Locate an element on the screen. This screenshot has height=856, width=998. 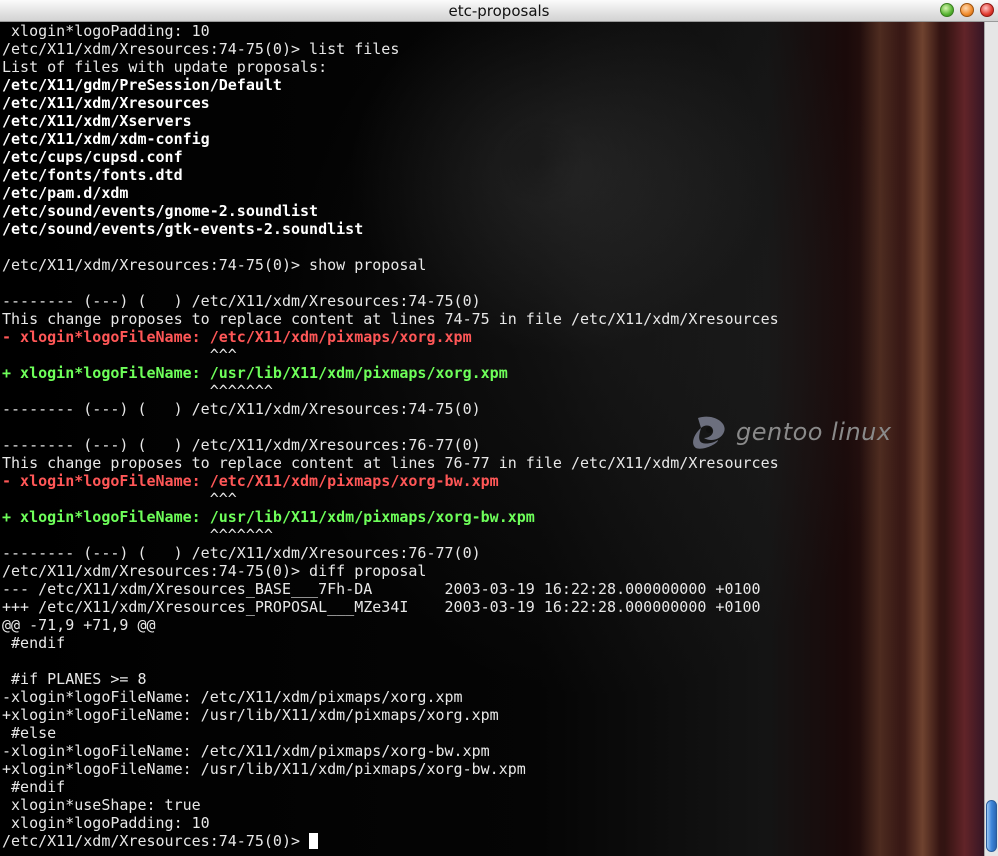
close-icon is located at coordinates (987, 10).